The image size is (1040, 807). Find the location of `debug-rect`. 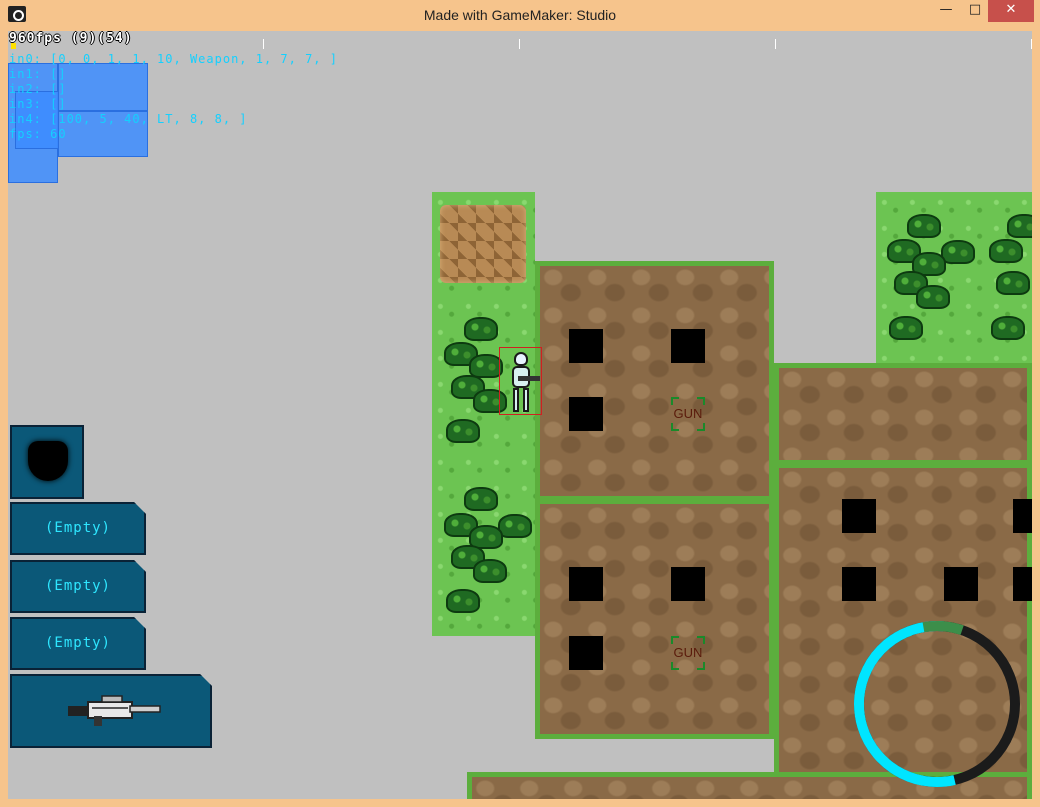

debug-rect is located at coordinates (103, 87).